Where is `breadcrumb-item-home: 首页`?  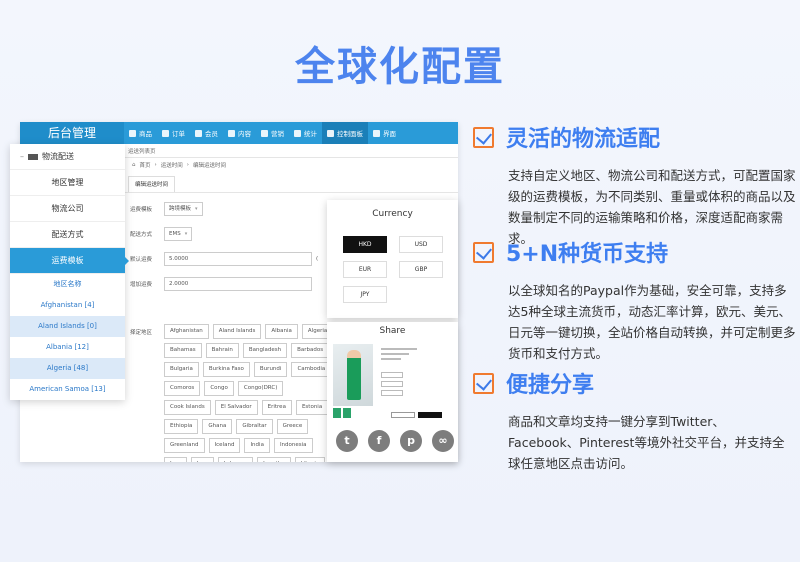
breadcrumb-item-home: 首页 is located at coordinates (145, 165).